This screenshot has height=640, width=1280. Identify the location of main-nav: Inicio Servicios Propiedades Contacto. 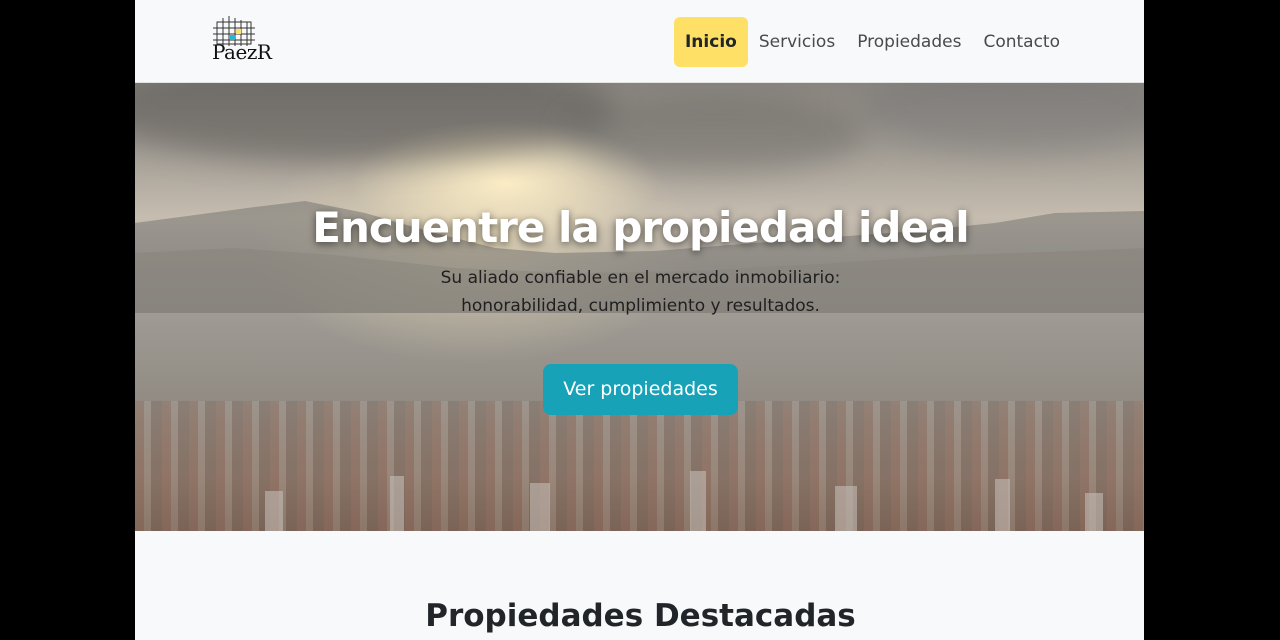
(872, 42).